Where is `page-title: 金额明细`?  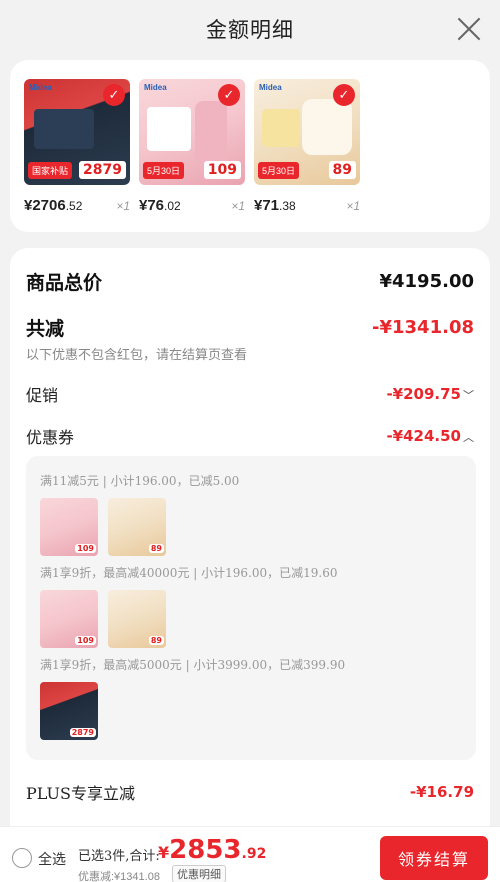
page-title: 金额明细 is located at coordinates (250, 30).